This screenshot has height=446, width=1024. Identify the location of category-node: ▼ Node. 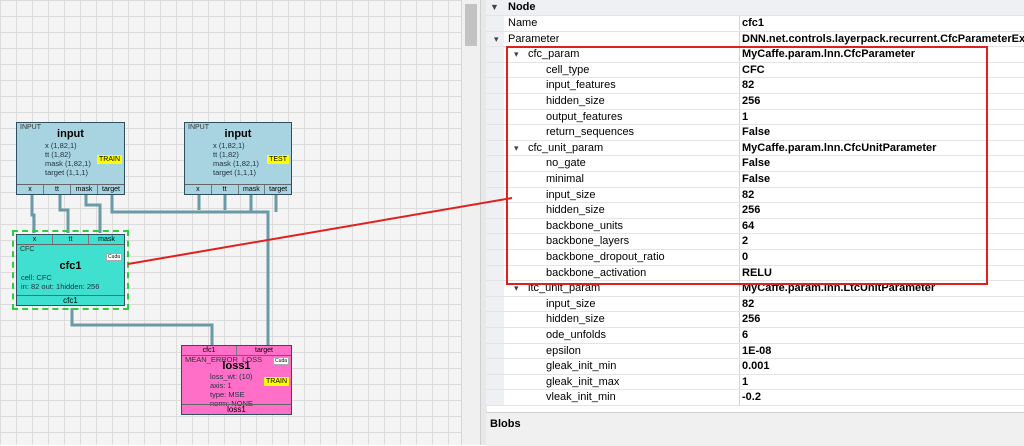
(755, 8).